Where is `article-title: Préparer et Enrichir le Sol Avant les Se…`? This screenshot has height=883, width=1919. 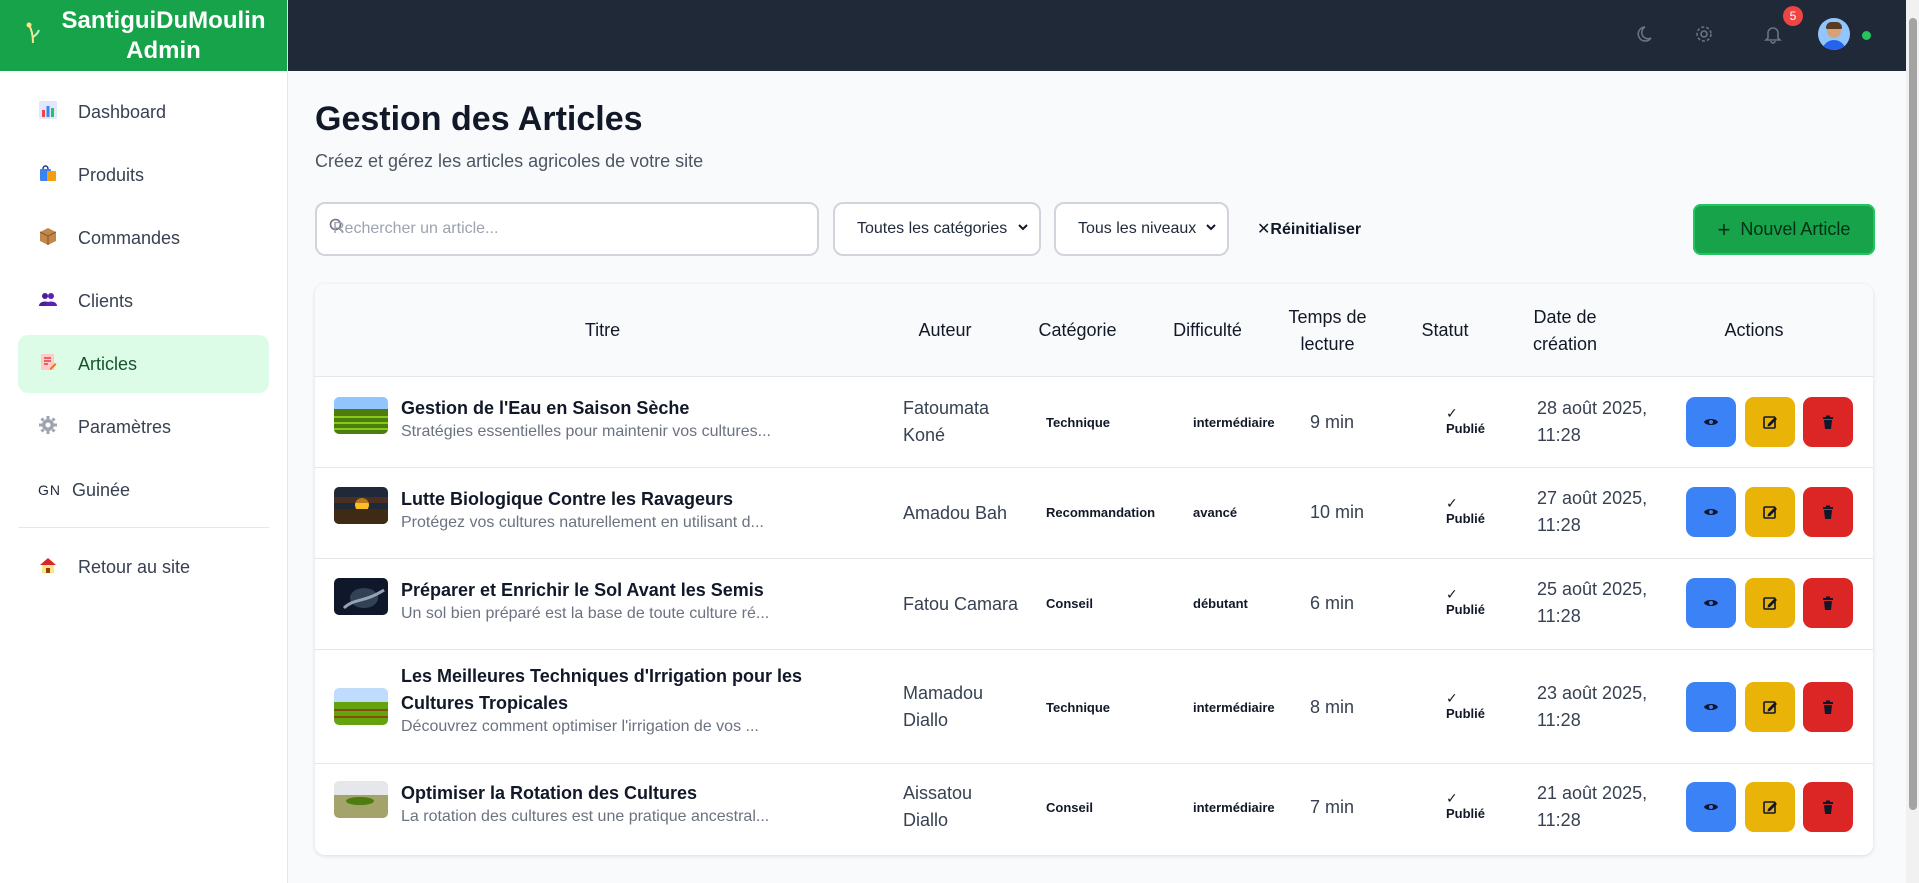 article-title: Préparer et Enrichir le Sol Avant les Se… is located at coordinates (582, 590).